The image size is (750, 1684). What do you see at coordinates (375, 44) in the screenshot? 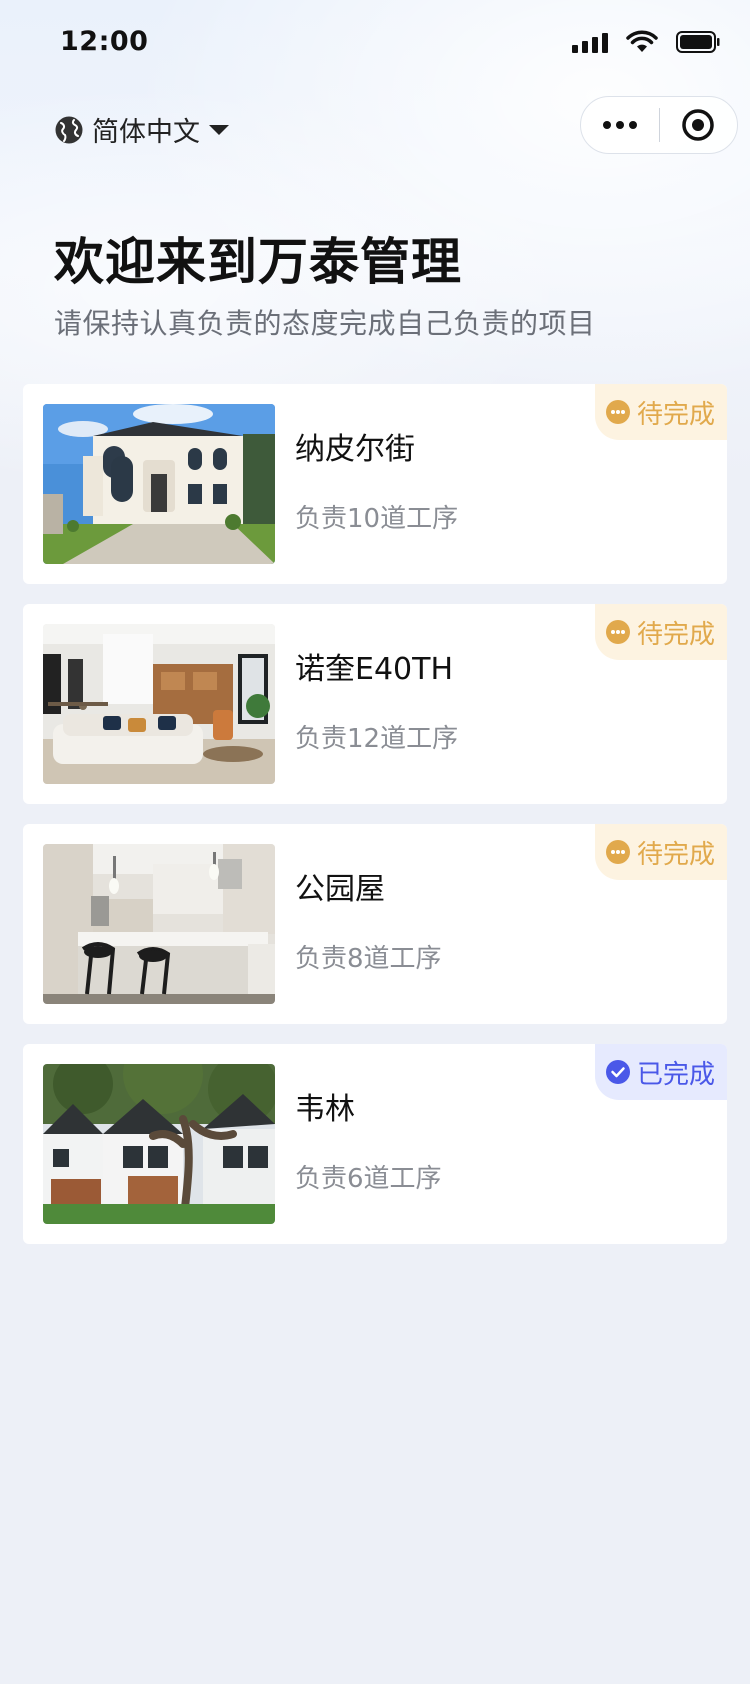
I see `status-bar: 12:00` at bounding box center [375, 44].